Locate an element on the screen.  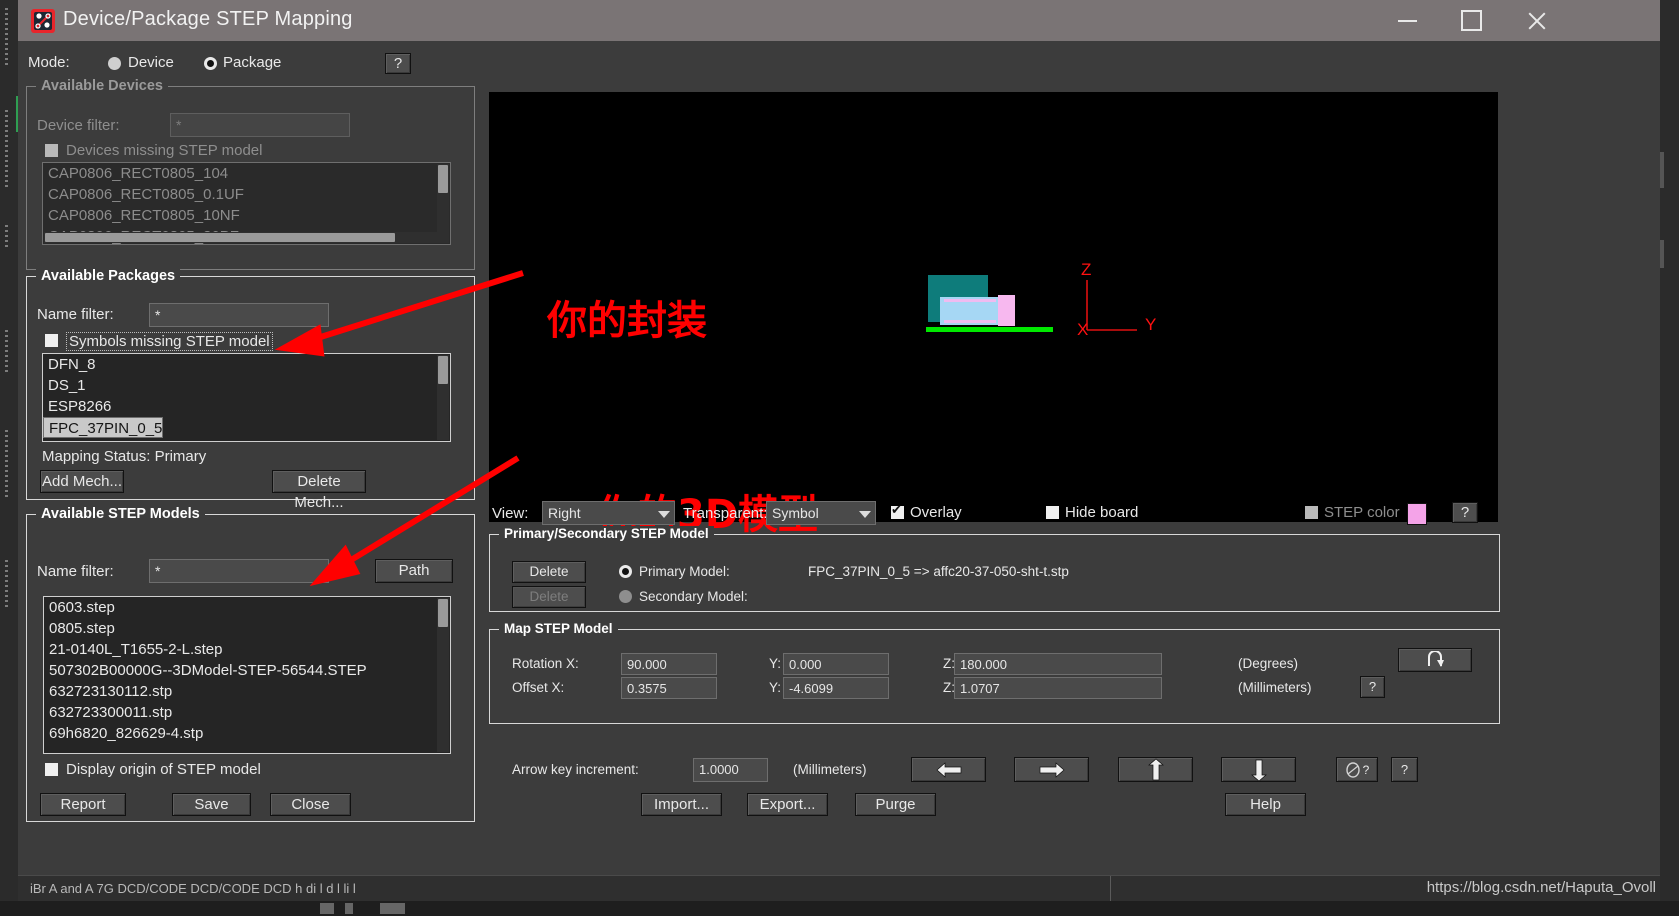
purge-button: Purge is located at coordinates (895, 804).